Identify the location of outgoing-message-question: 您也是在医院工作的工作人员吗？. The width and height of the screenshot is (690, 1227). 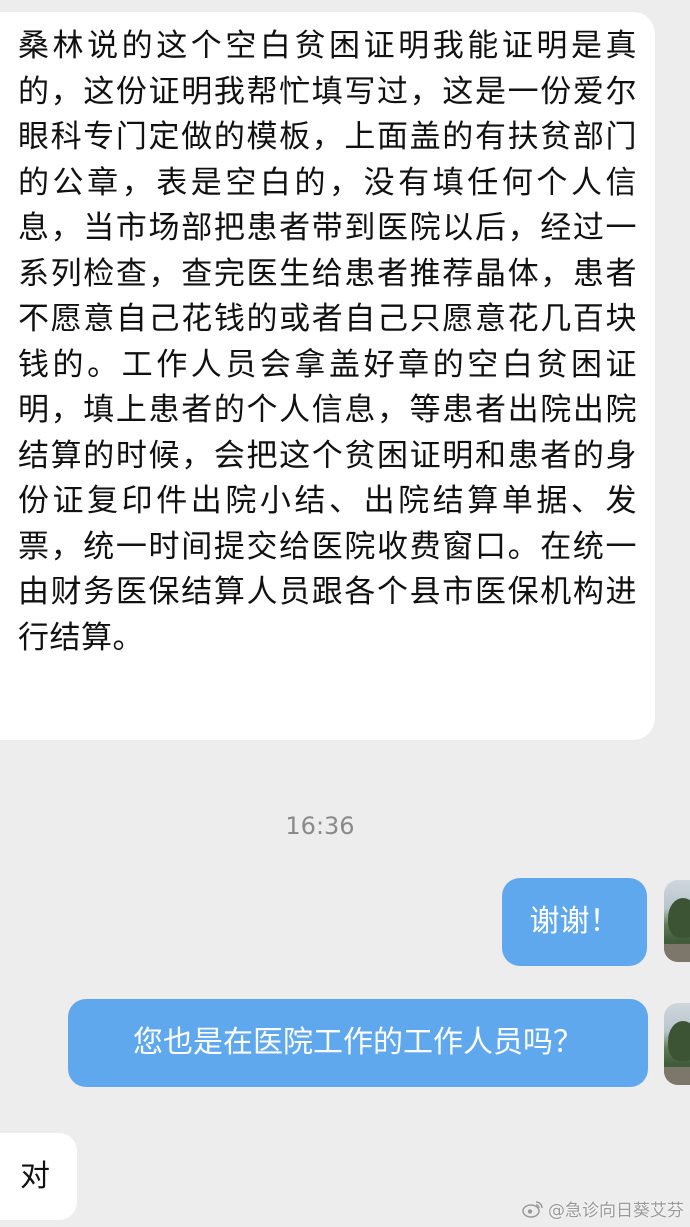
(358, 1043).